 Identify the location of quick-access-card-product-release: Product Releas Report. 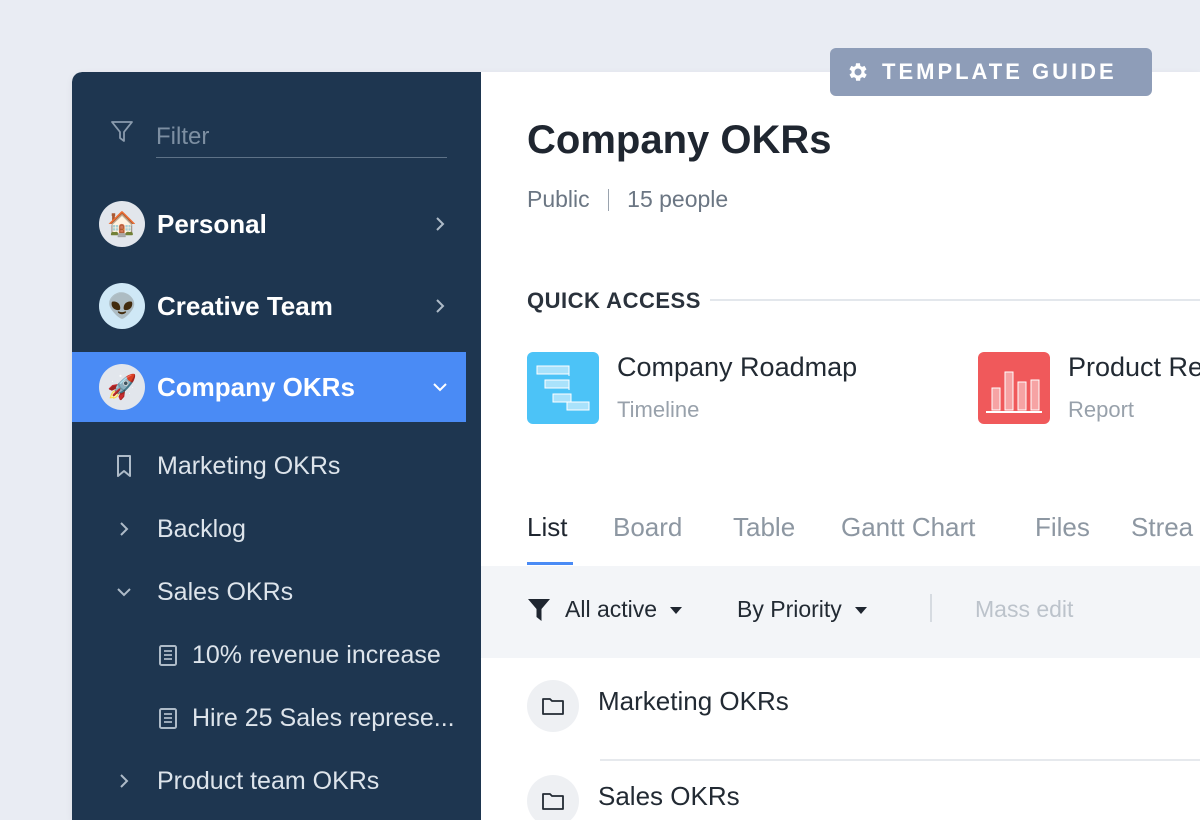
(1089, 388).